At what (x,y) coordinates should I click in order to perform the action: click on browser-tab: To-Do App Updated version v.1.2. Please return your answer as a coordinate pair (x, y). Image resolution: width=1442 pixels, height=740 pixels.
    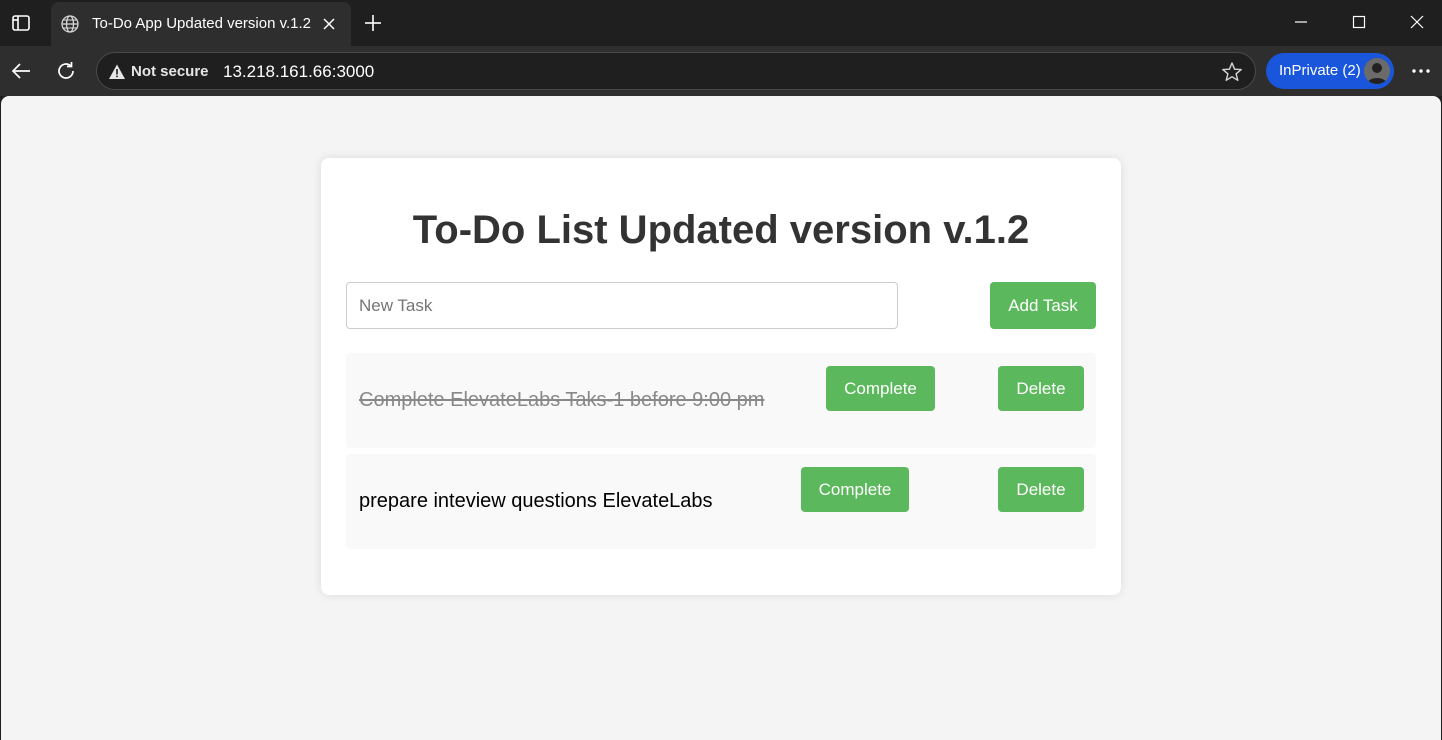
    Looking at the image, I should click on (201, 24).